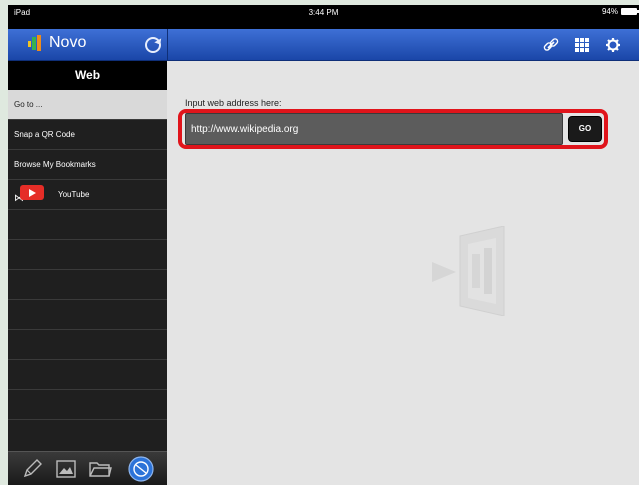 Image resolution: width=639 pixels, height=485 pixels. Describe the element at coordinates (551, 45) in the screenshot. I see `link-icon` at that location.